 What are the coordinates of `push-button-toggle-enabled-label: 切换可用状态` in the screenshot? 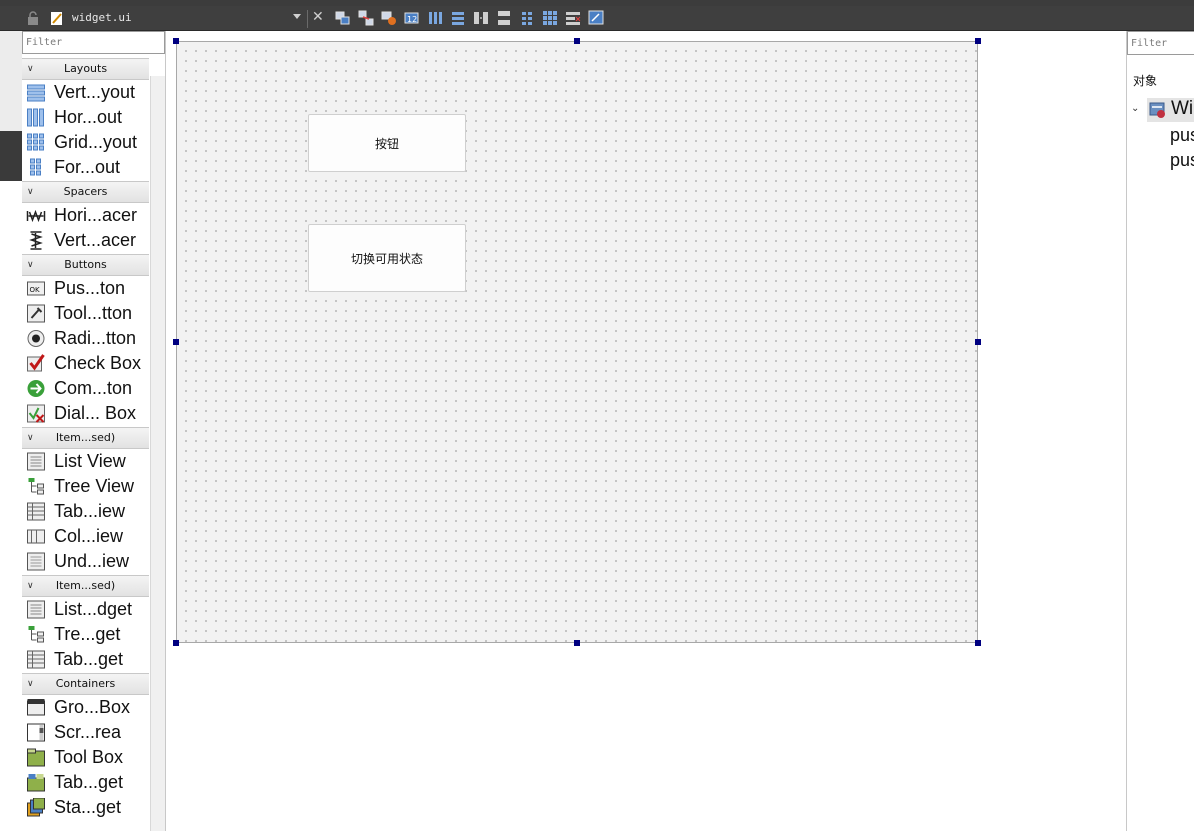 It's located at (386, 258).